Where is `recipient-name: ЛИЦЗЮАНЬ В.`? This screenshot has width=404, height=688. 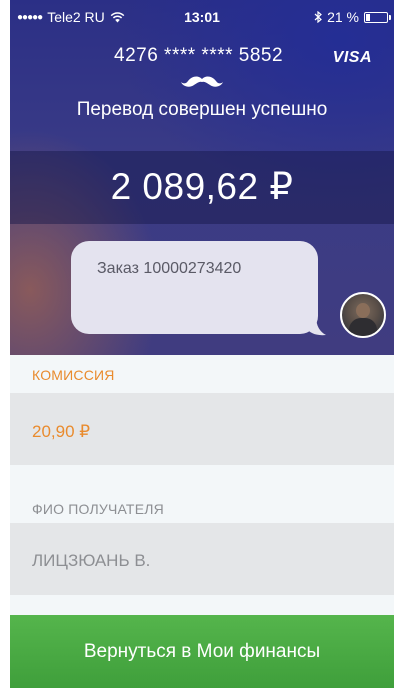
recipient-name: ЛИЦЗЮАНЬ В. is located at coordinates (91, 560).